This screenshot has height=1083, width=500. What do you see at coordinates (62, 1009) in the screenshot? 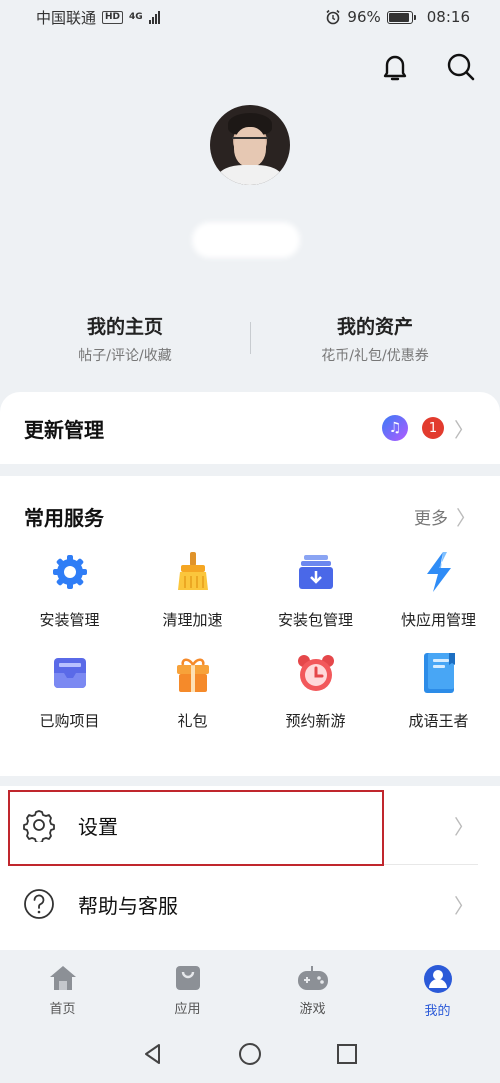
I see `tab-label: 首页` at bounding box center [62, 1009].